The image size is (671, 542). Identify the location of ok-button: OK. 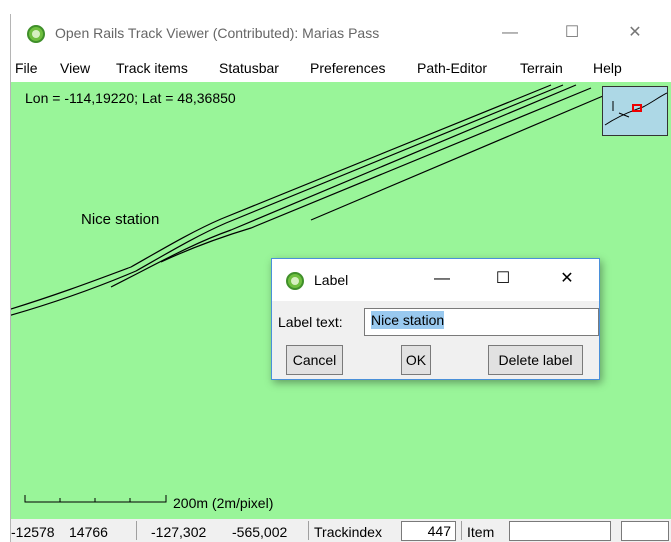
(416, 360).